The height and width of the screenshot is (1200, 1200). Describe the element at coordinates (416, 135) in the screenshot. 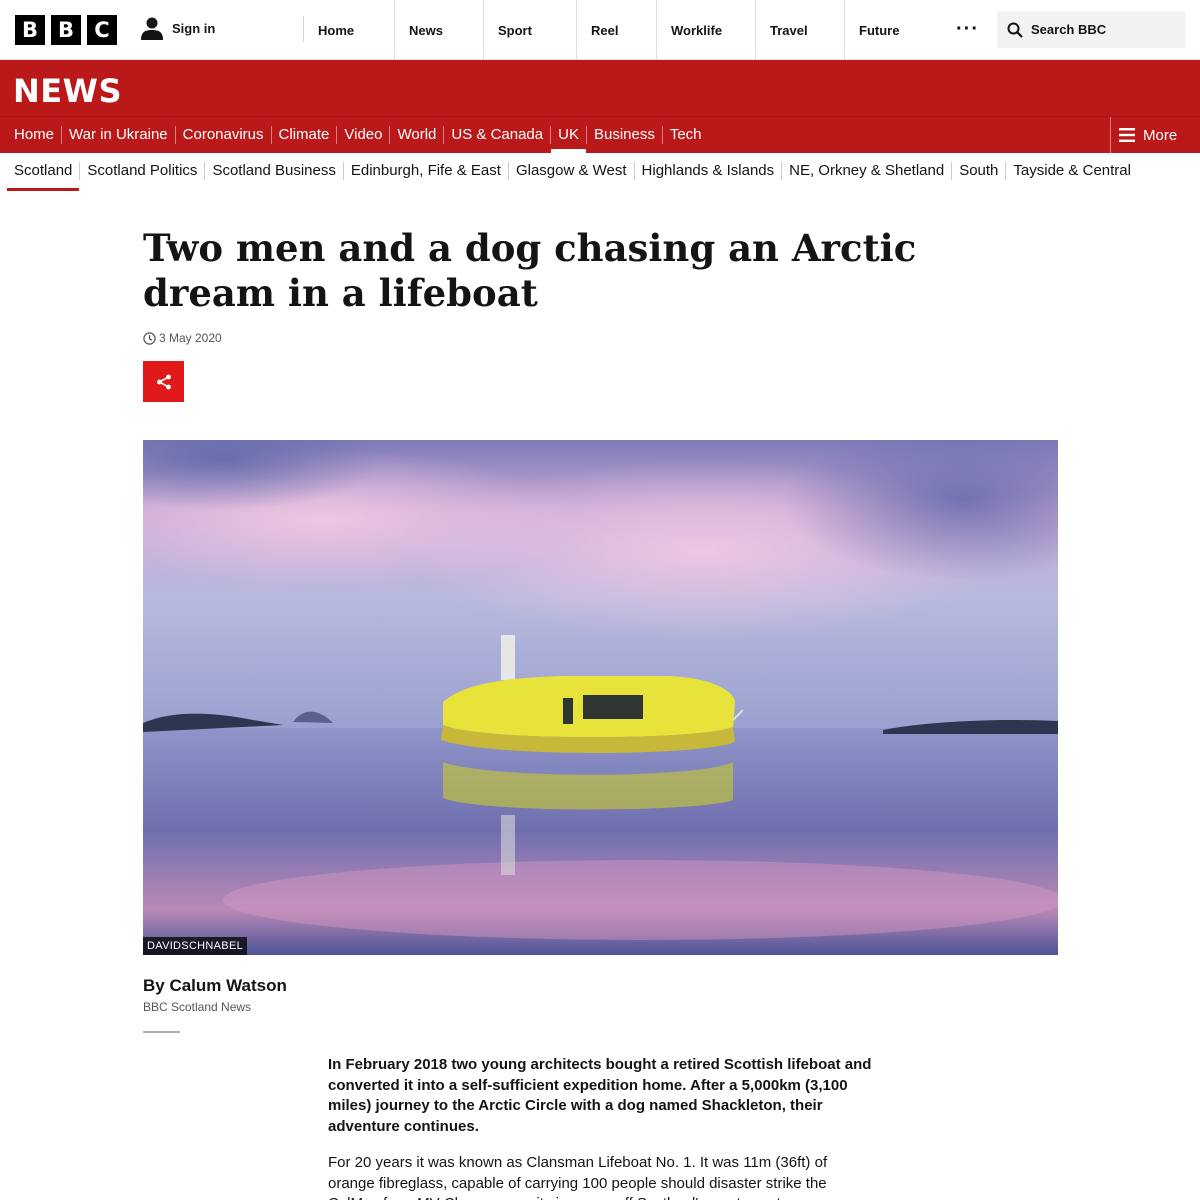

I see `section-nav-world: World` at that location.